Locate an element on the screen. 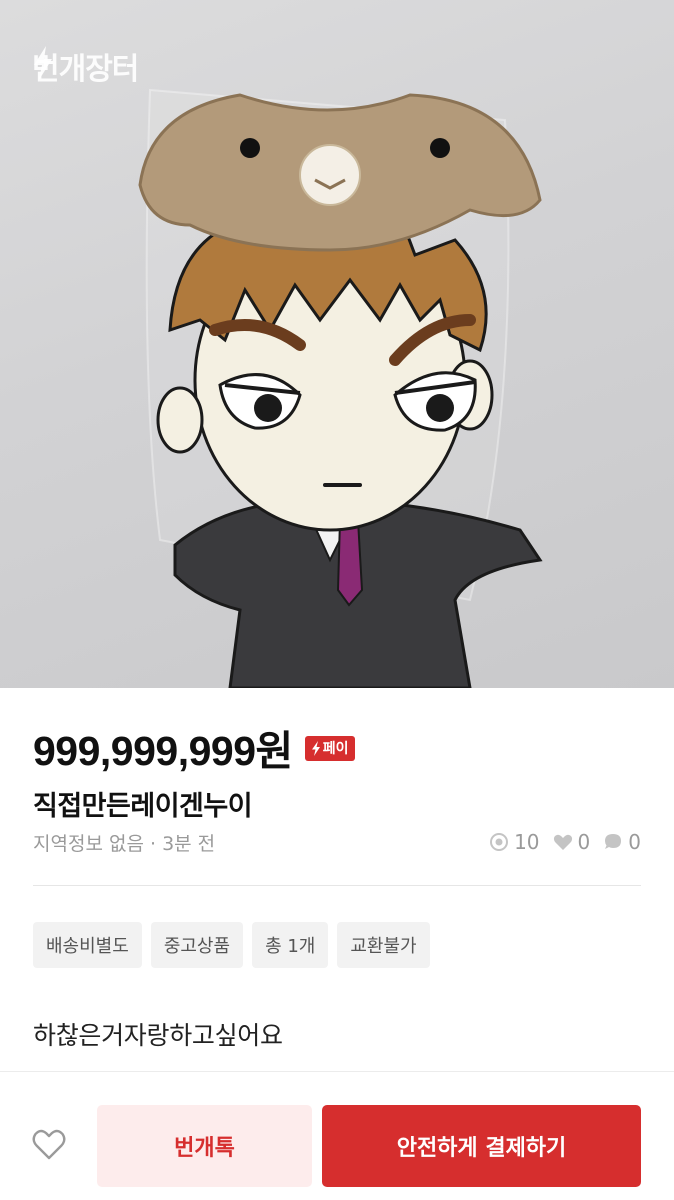 This screenshot has width=674, height=1200. heart-icon is located at coordinates (562, 842).